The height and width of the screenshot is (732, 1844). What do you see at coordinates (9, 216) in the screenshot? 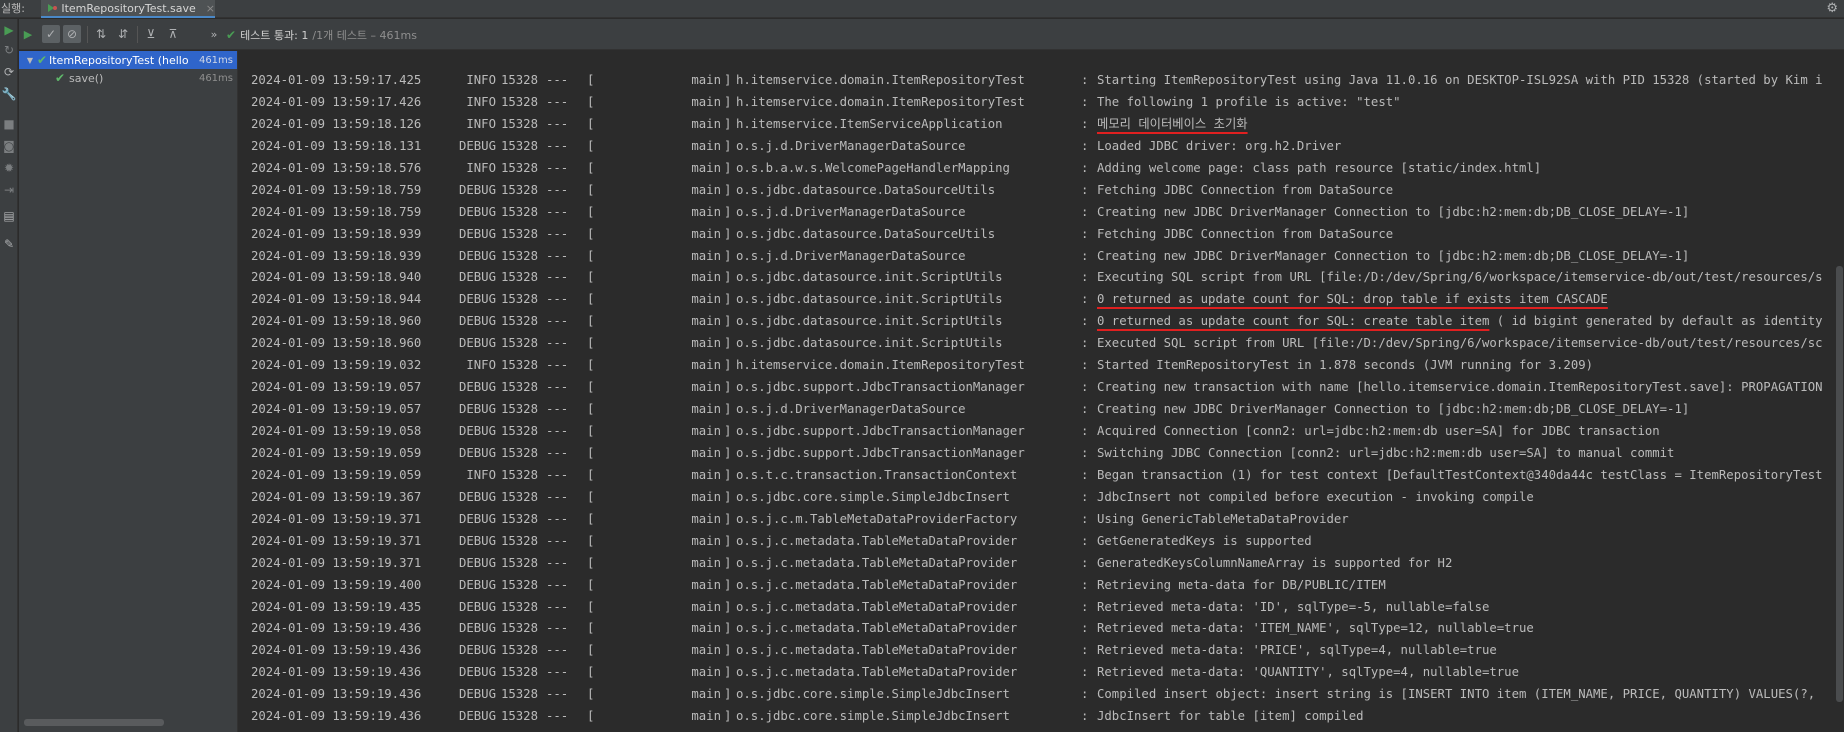
I see `layout-icon: ▤` at bounding box center [9, 216].